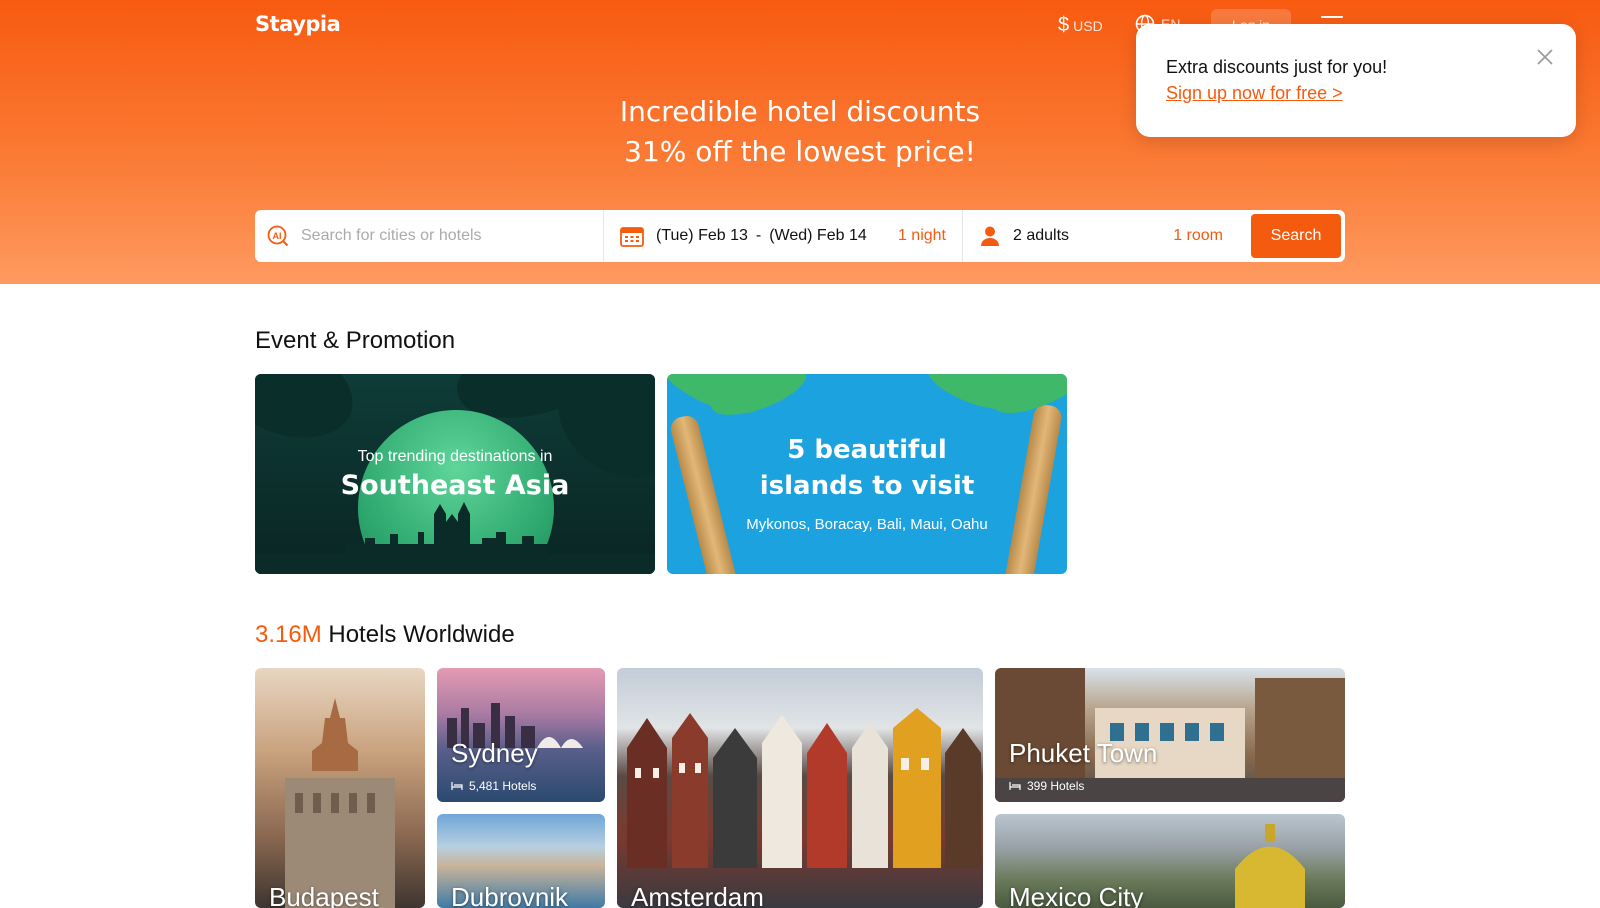 The image size is (1600, 908). Describe the element at coordinates (921, 235) in the screenshot. I see `nights-count: 1 night` at that location.